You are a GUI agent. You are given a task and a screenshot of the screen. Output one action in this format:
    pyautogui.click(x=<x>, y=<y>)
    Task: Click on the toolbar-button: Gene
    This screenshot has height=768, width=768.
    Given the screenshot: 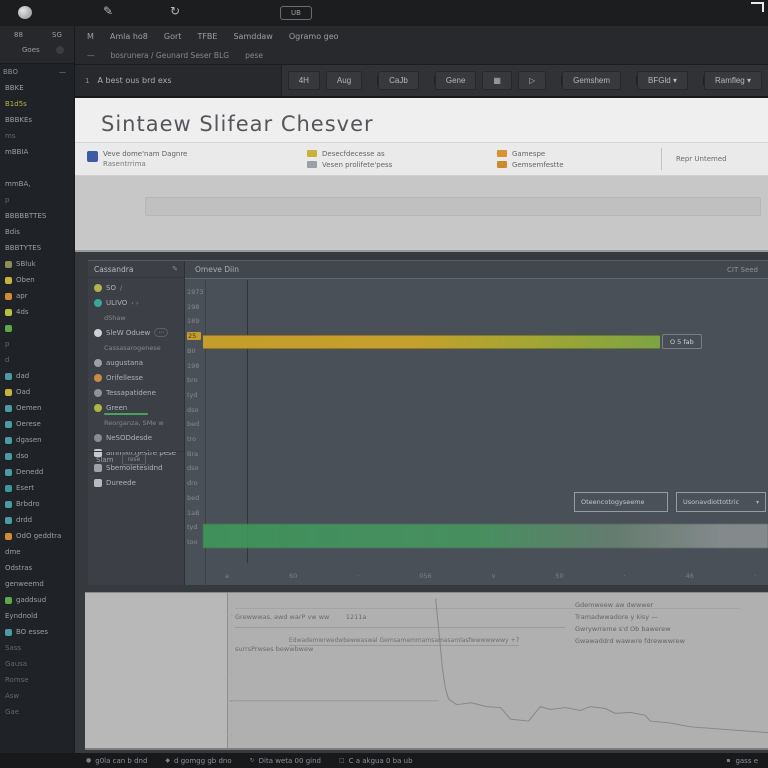 What is the action you would take?
    pyautogui.click(x=455, y=80)
    